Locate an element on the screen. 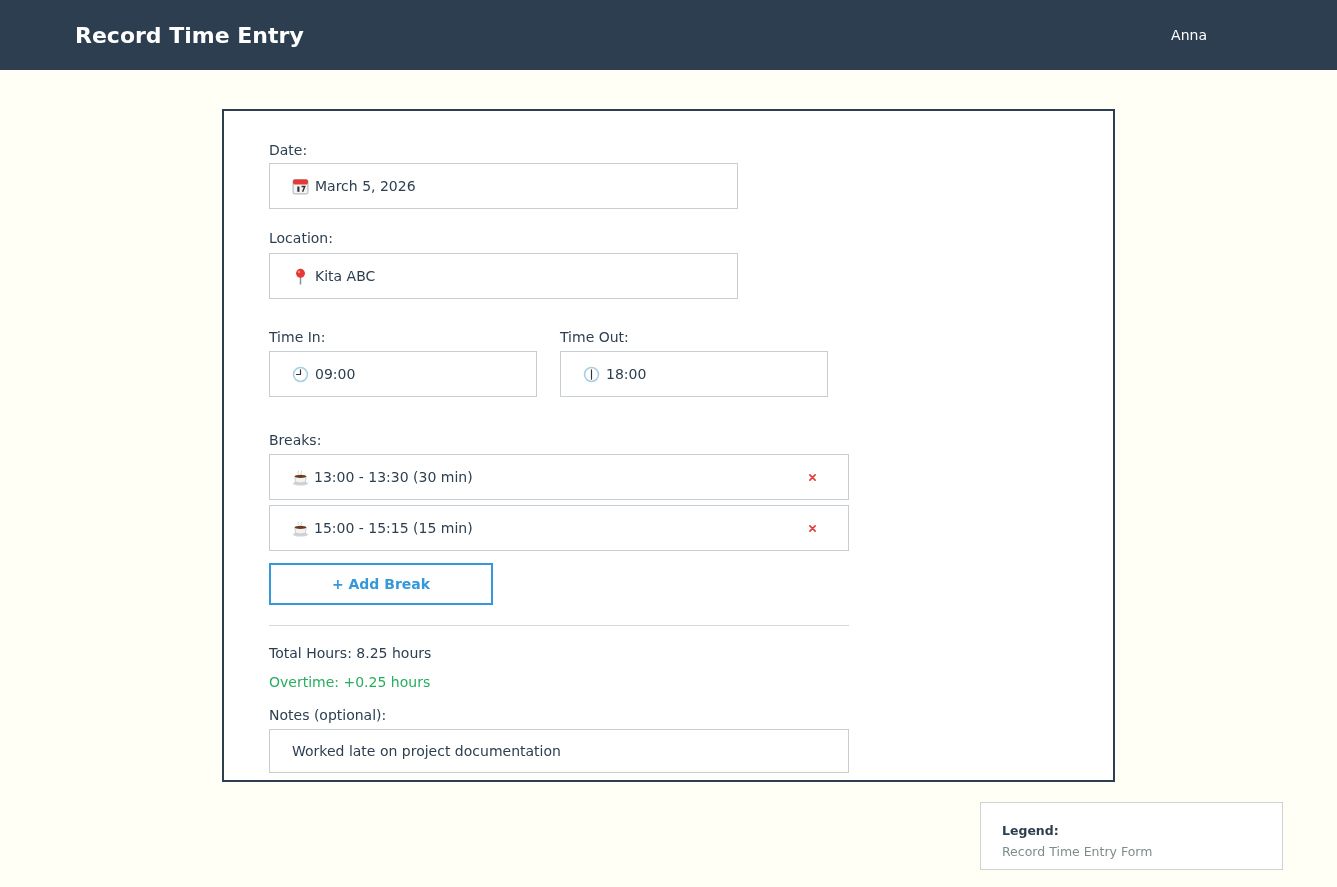 The height and width of the screenshot is (887, 1337). break-time-text: 13:00 - 13:30 (30 min) is located at coordinates (394, 477).